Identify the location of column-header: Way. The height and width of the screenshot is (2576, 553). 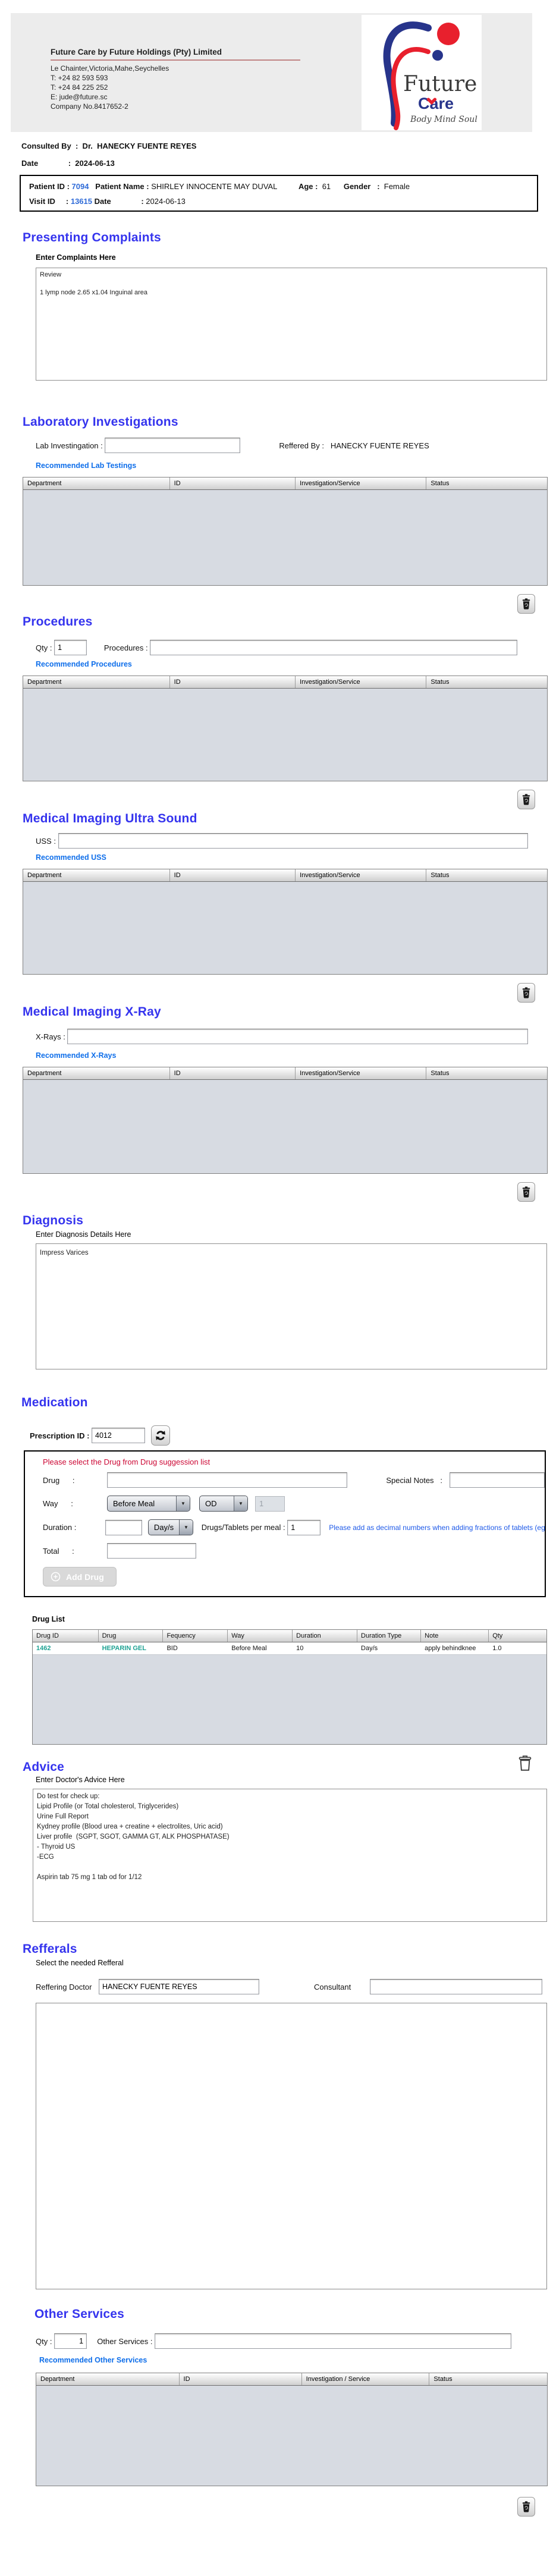
(260, 1636).